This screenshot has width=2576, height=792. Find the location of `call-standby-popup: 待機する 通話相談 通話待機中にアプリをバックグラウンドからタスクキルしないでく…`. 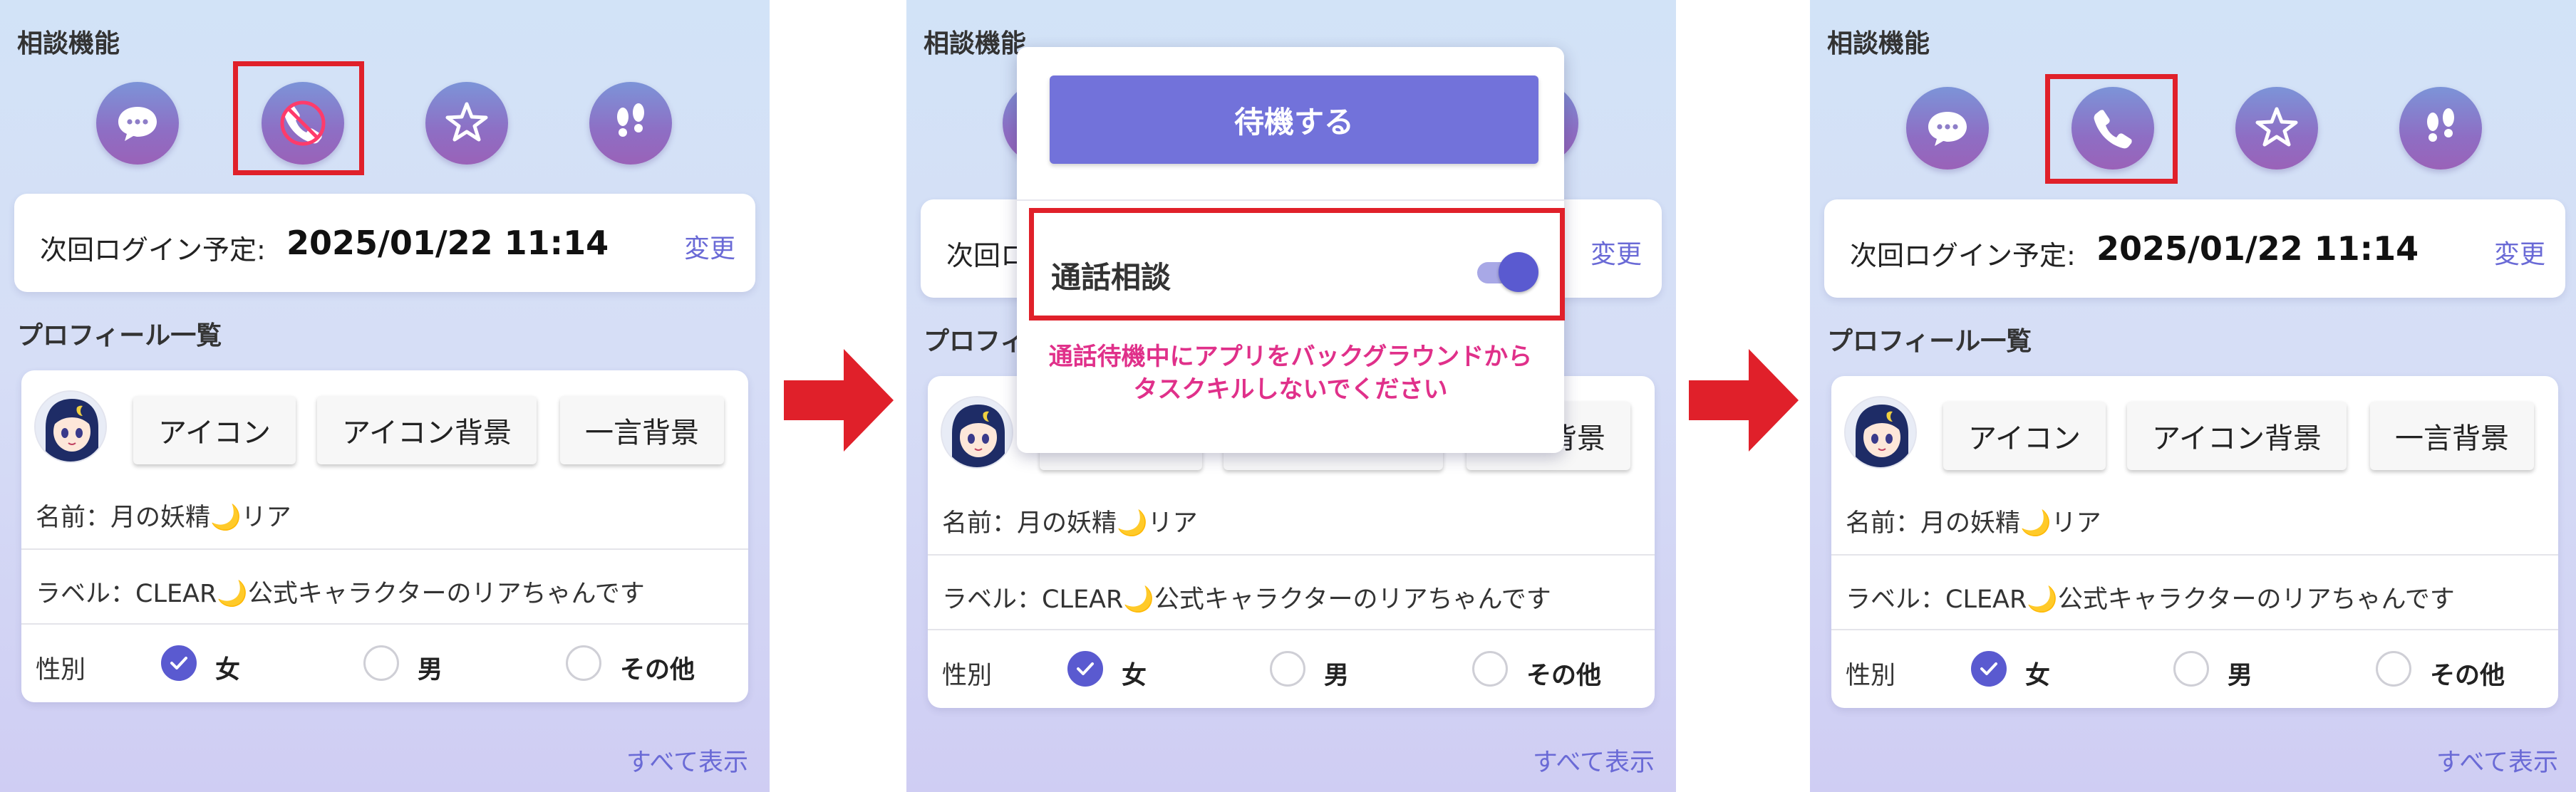

call-standby-popup: 待機する 通話相談 通話待機中にアプリをバックグラウンドからタスクキルしないでく… is located at coordinates (1291, 250).